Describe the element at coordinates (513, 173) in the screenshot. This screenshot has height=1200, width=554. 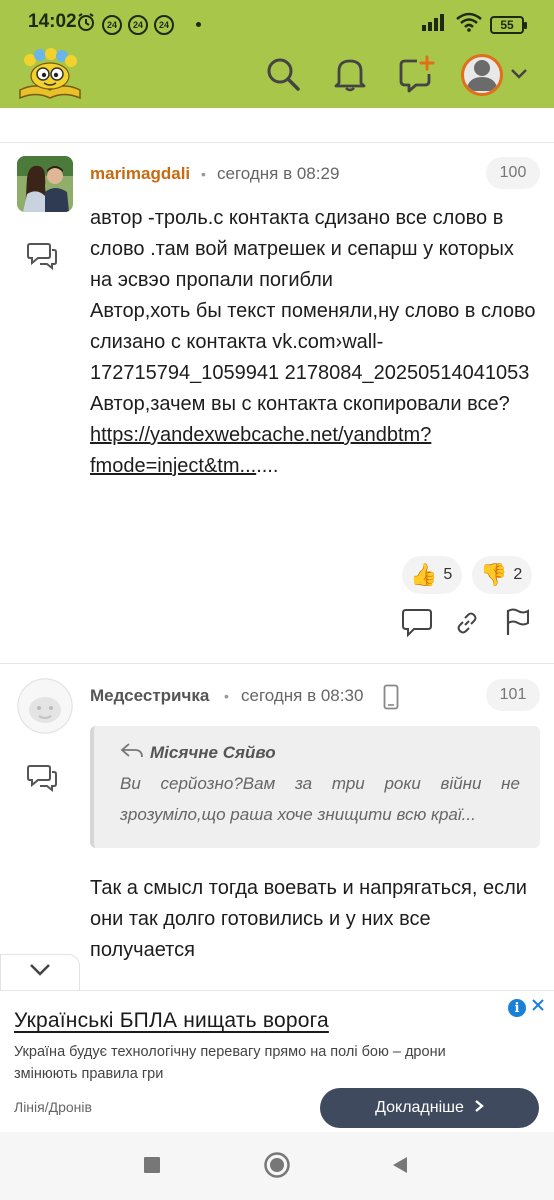
I see `comment-number-badge: 100` at that location.